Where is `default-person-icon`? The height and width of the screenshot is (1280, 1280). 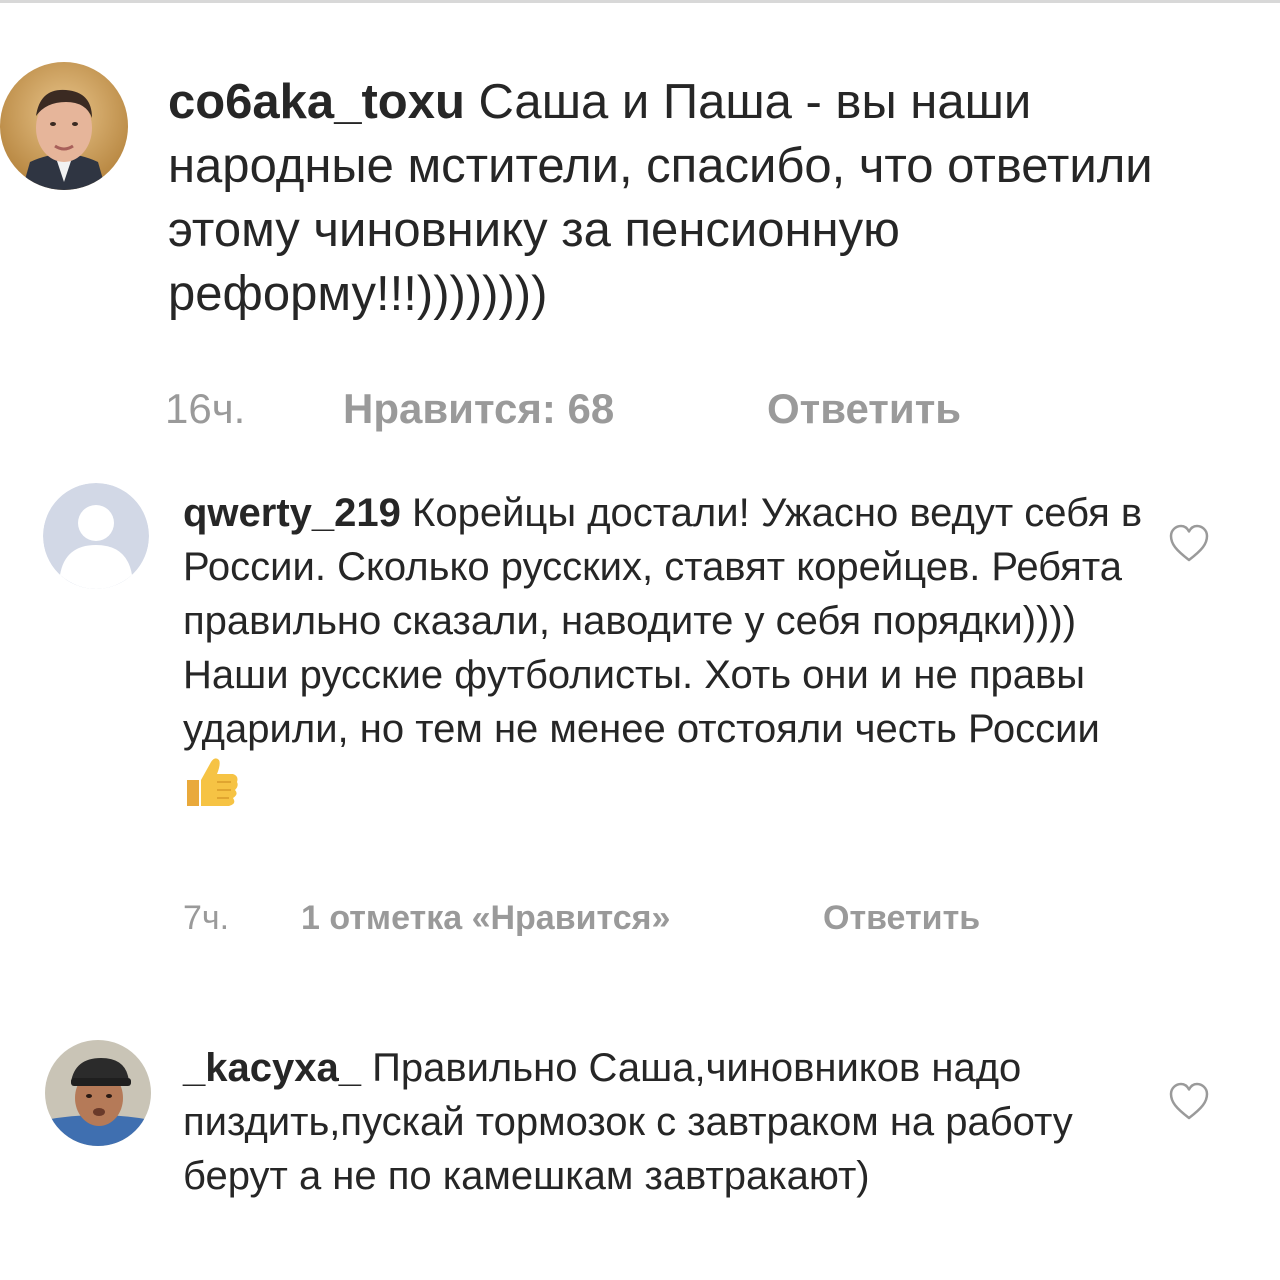 default-person-icon is located at coordinates (96, 536).